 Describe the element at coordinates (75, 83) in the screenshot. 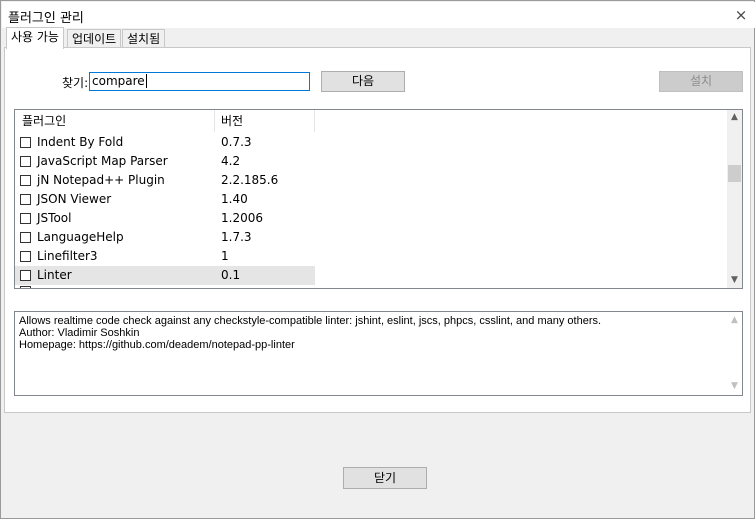

I see `search-label: 찾기:` at that location.